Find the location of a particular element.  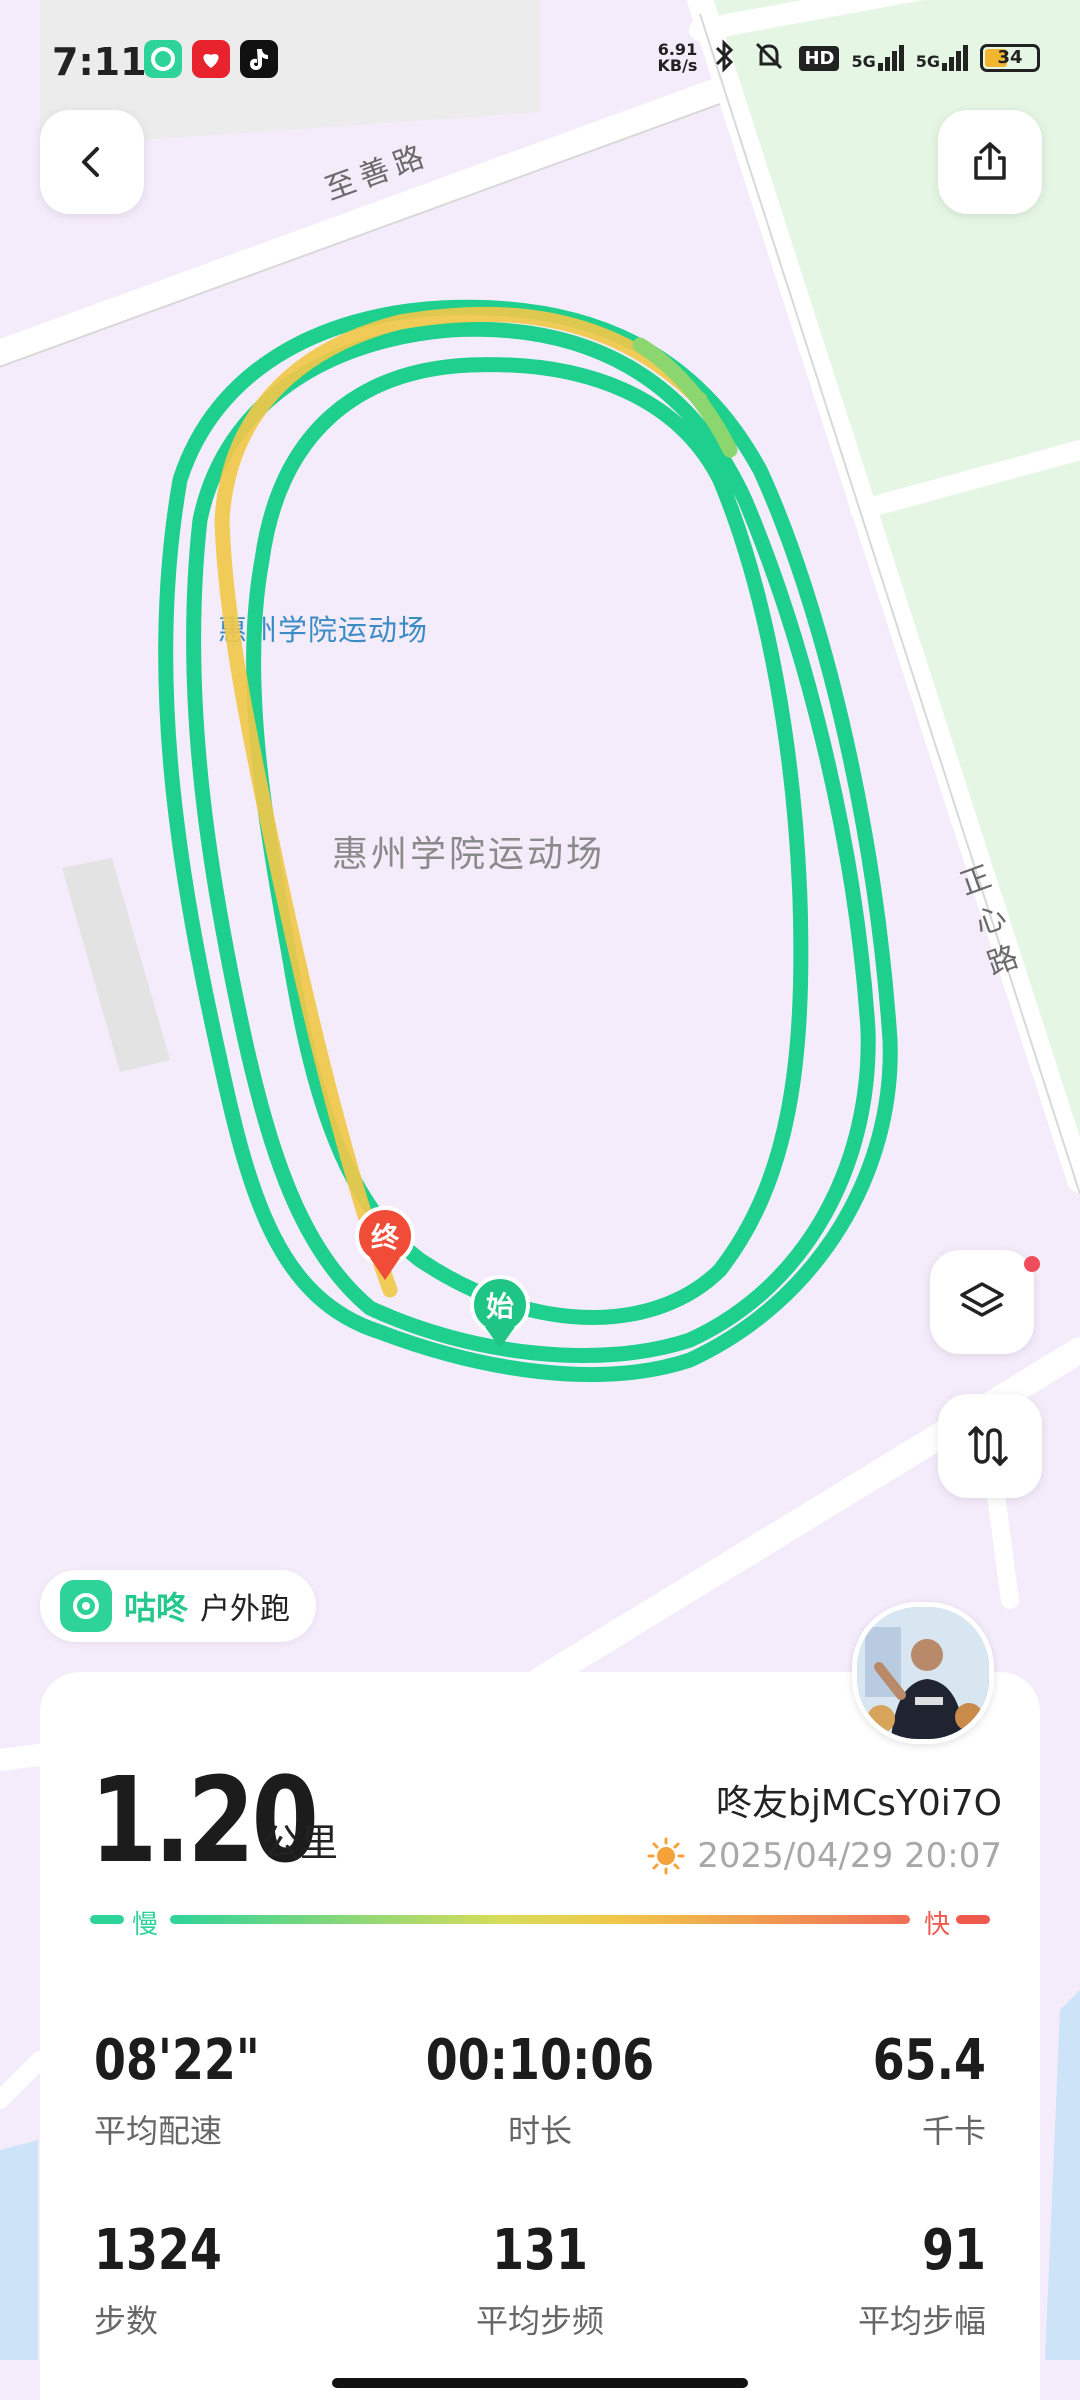

app-badge: 咕咚 户外跑 is located at coordinates (178, 1606).